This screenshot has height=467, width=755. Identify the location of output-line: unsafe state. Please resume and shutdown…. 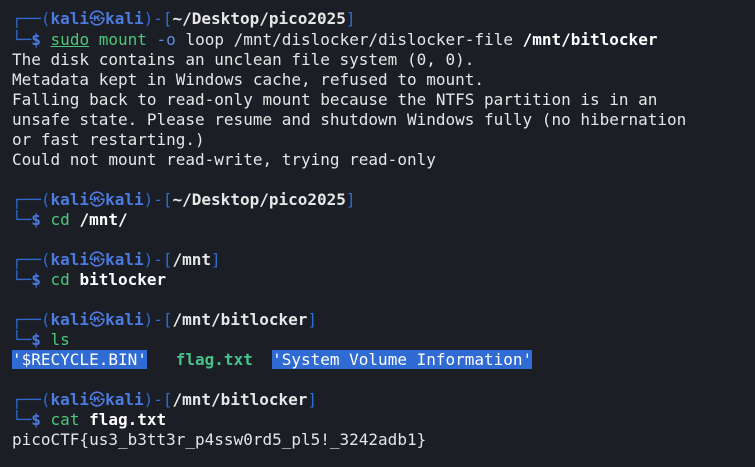
(349, 119).